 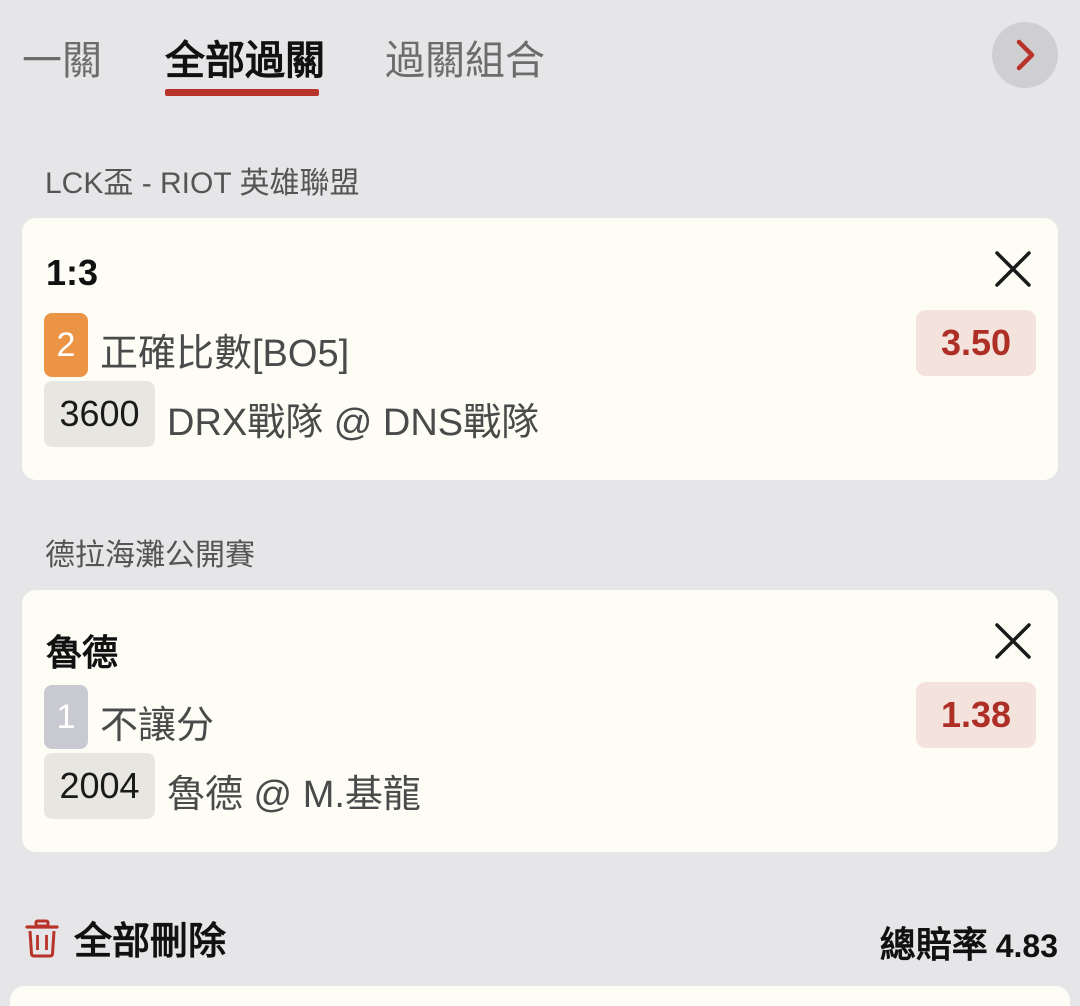 What do you see at coordinates (157, 726) in the screenshot?
I see `market-name: 不讓分` at bounding box center [157, 726].